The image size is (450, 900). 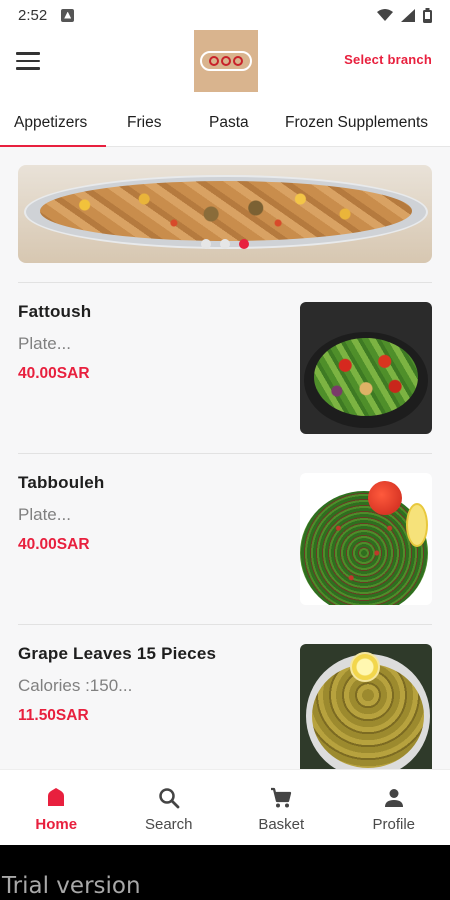 I want to click on bottom-navigation: Home Search Basket Profile, so click(x=225, y=807).